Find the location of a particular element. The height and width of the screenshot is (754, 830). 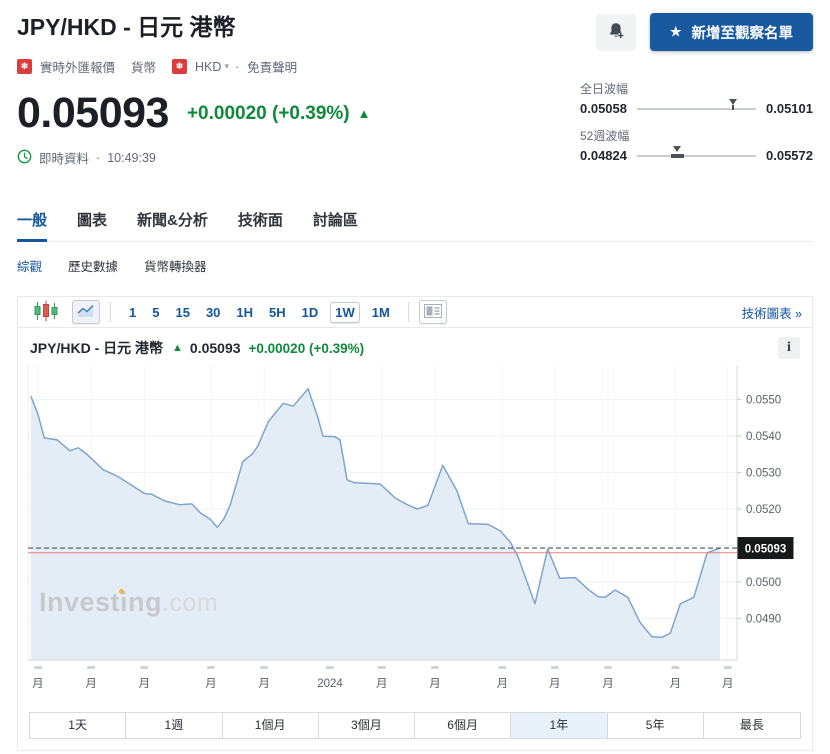

day-range-high: 0.05101 is located at coordinates (789, 108).